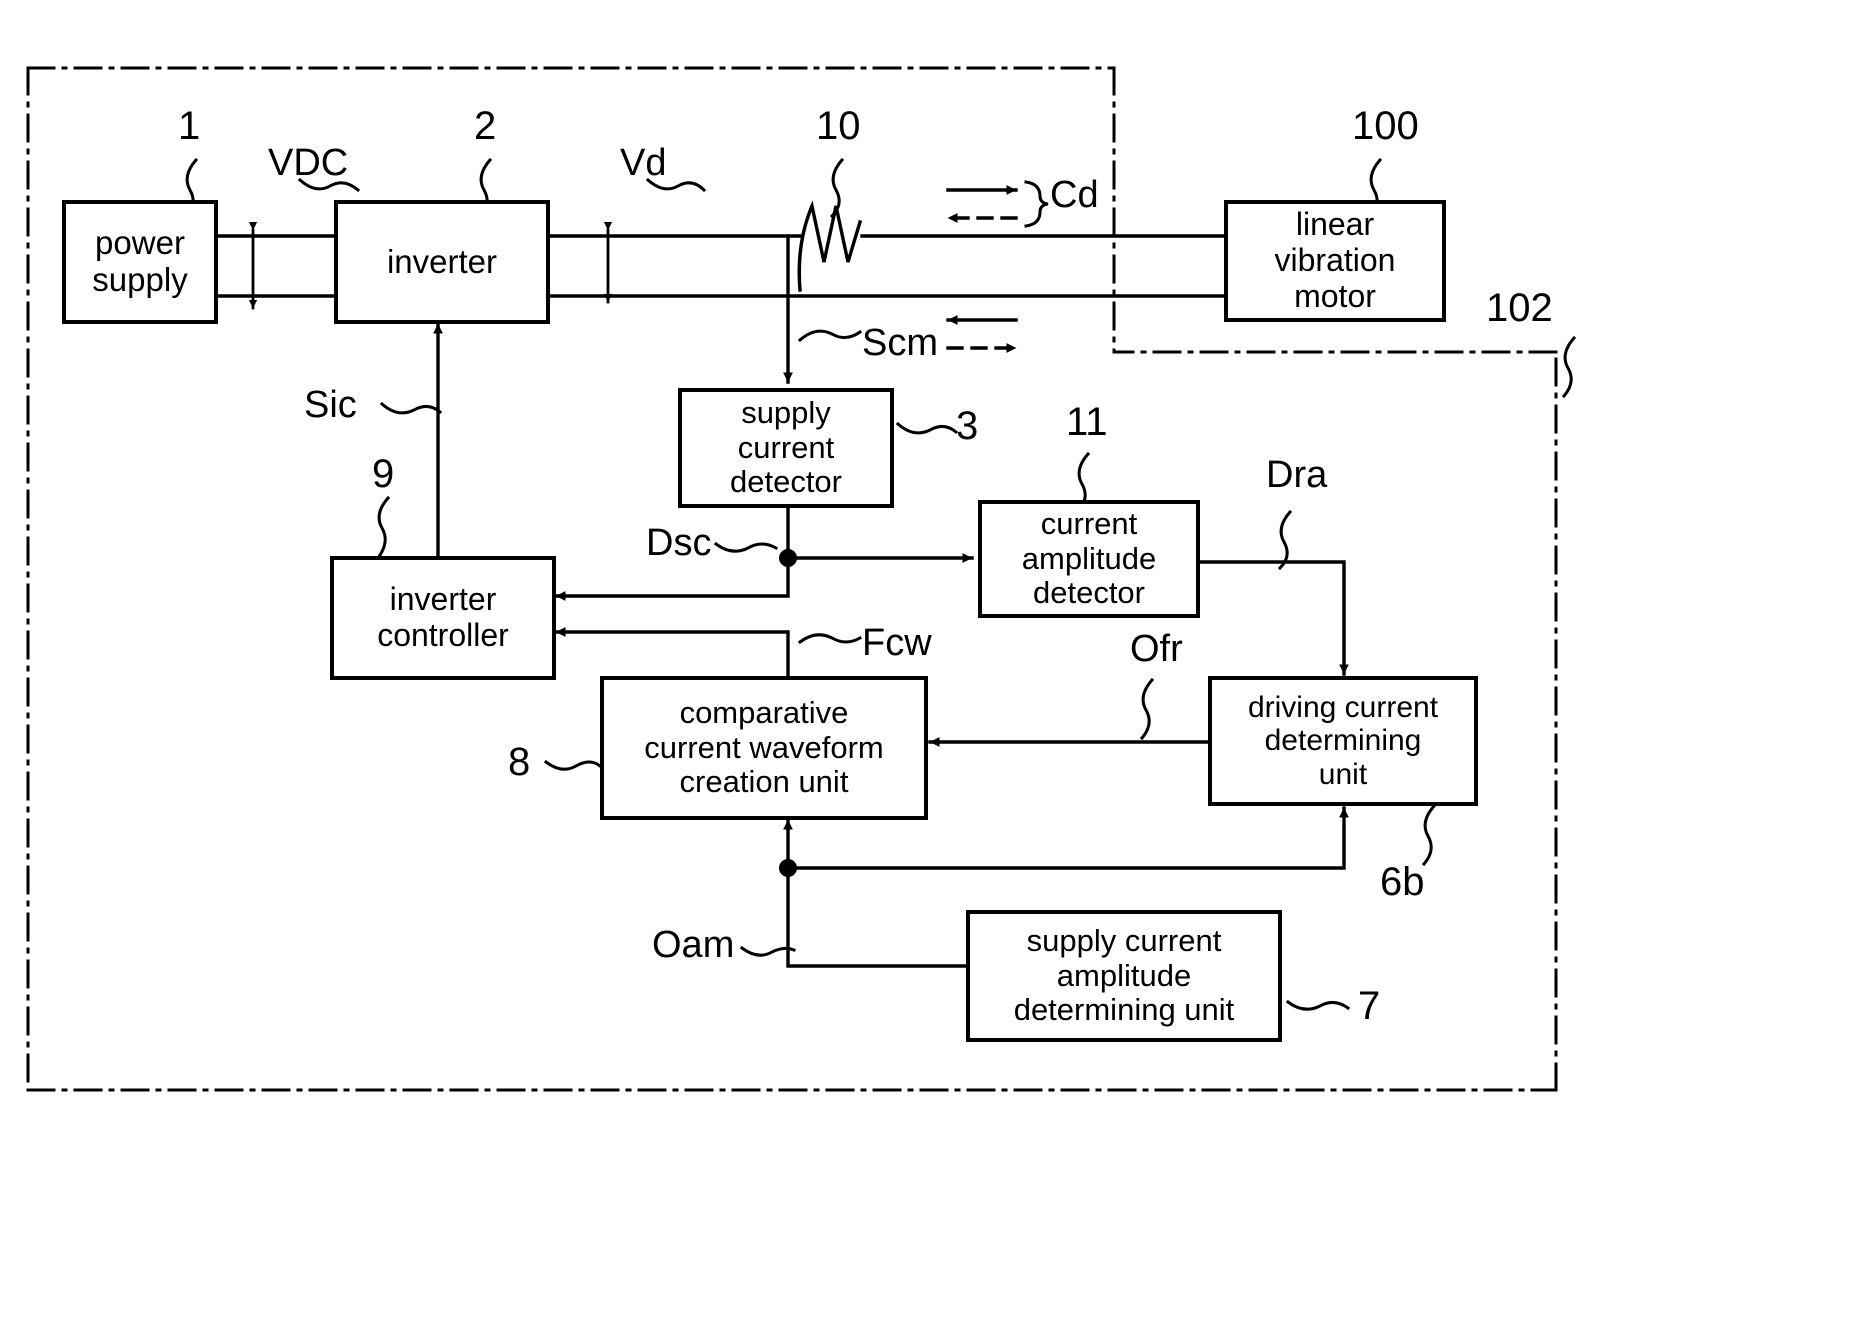 Image resolution: width=1872 pixels, height=1344 pixels. Describe the element at coordinates (643, 163) in the screenshot. I see `signal-label-vd: Vd` at that location.